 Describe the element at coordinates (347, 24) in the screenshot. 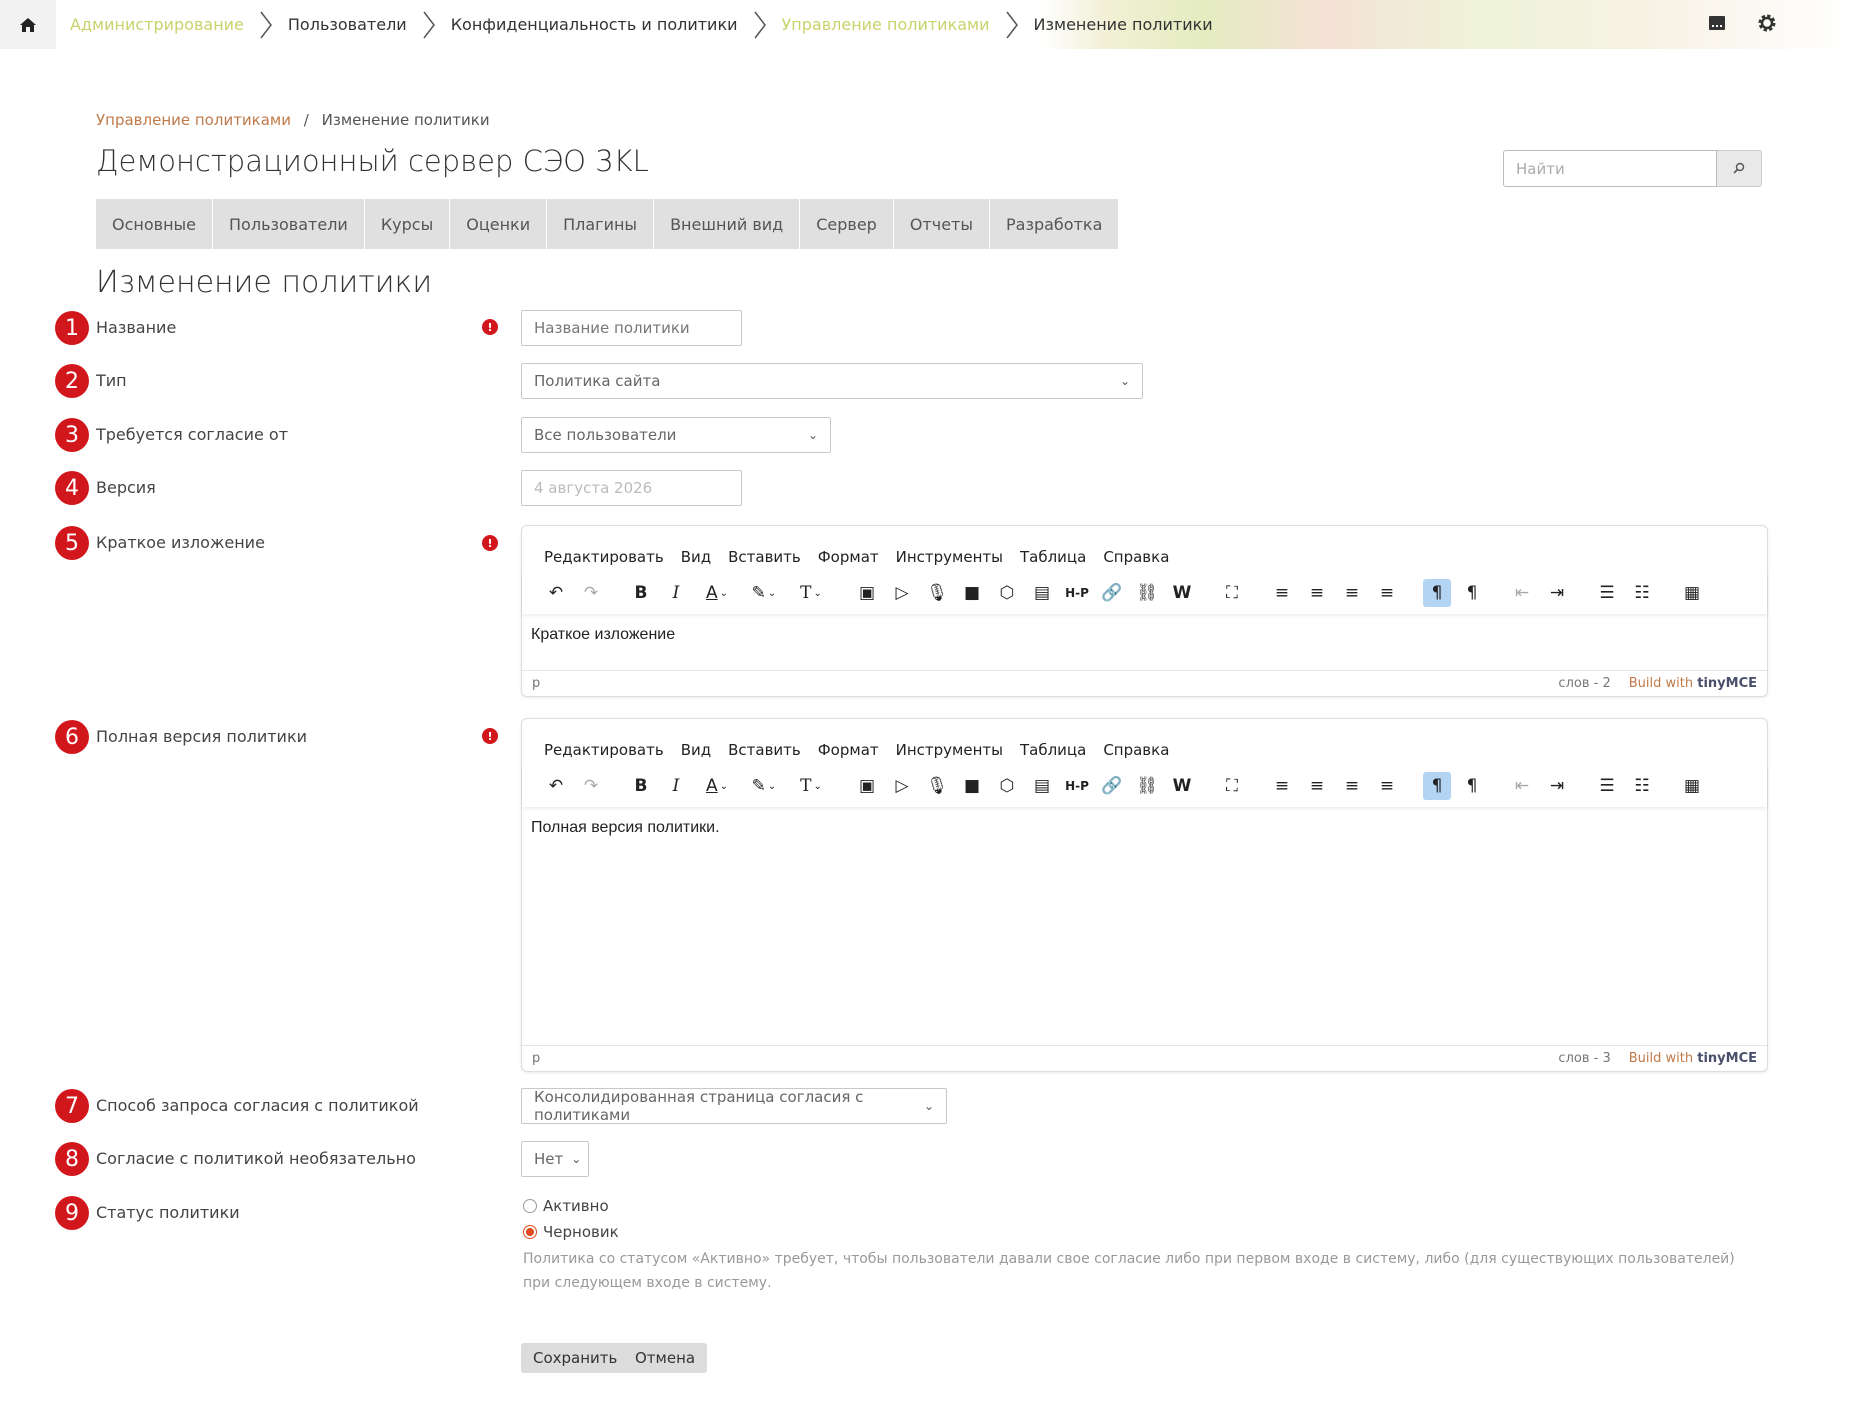

I see `crumb-users: Пользователи` at that location.